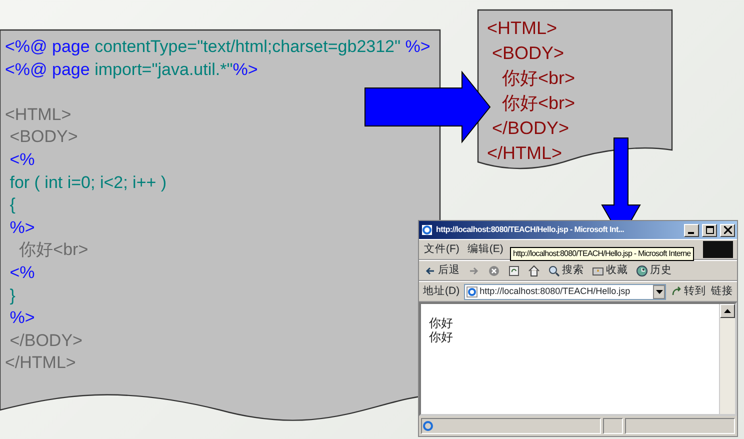 This screenshot has width=744, height=439. Describe the element at coordinates (654, 270) in the screenshot. I see `history-button: 历史` at that location.